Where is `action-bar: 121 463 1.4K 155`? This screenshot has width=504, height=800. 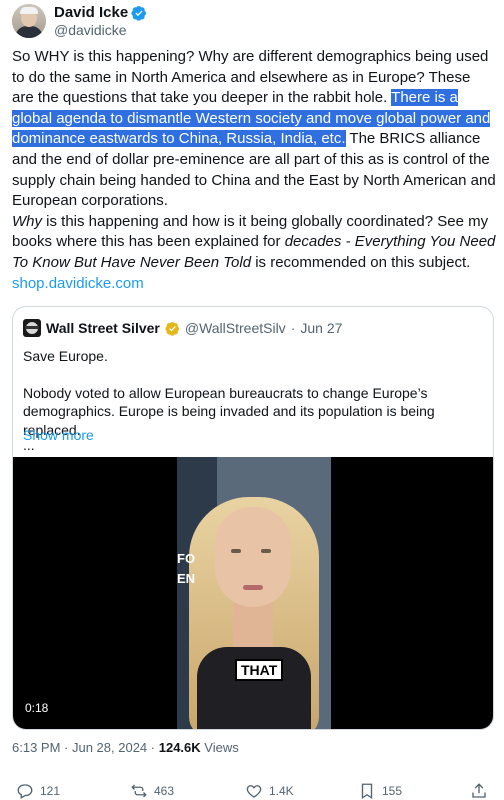
action-bar: 121 463 1.4K 155 is located at coordinates (252, 791).